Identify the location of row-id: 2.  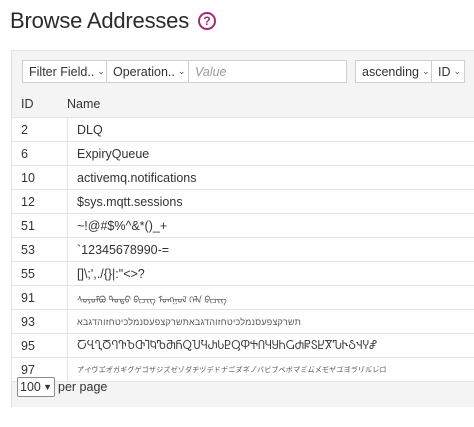
(40, 129).